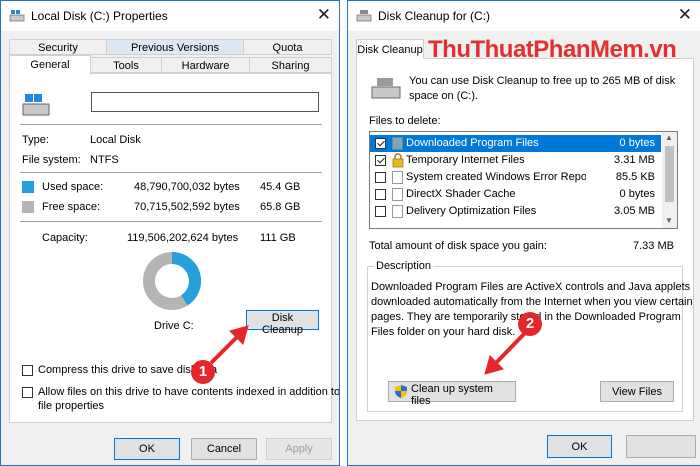 The width and height of the screenshot is (700, 466). What do you see at coordinates (280, 207) in the screenshot?
I see `free-gb: 65.8 GB` at bounding box center [280, 207].